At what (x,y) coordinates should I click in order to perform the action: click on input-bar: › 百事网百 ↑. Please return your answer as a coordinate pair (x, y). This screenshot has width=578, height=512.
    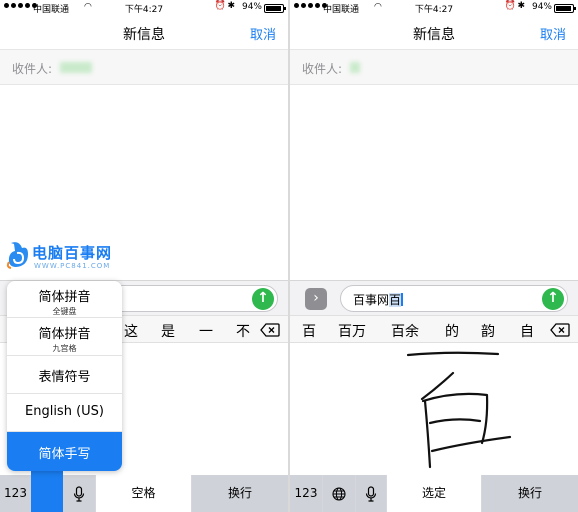
    Looking at the image, I should click on (434, 297).